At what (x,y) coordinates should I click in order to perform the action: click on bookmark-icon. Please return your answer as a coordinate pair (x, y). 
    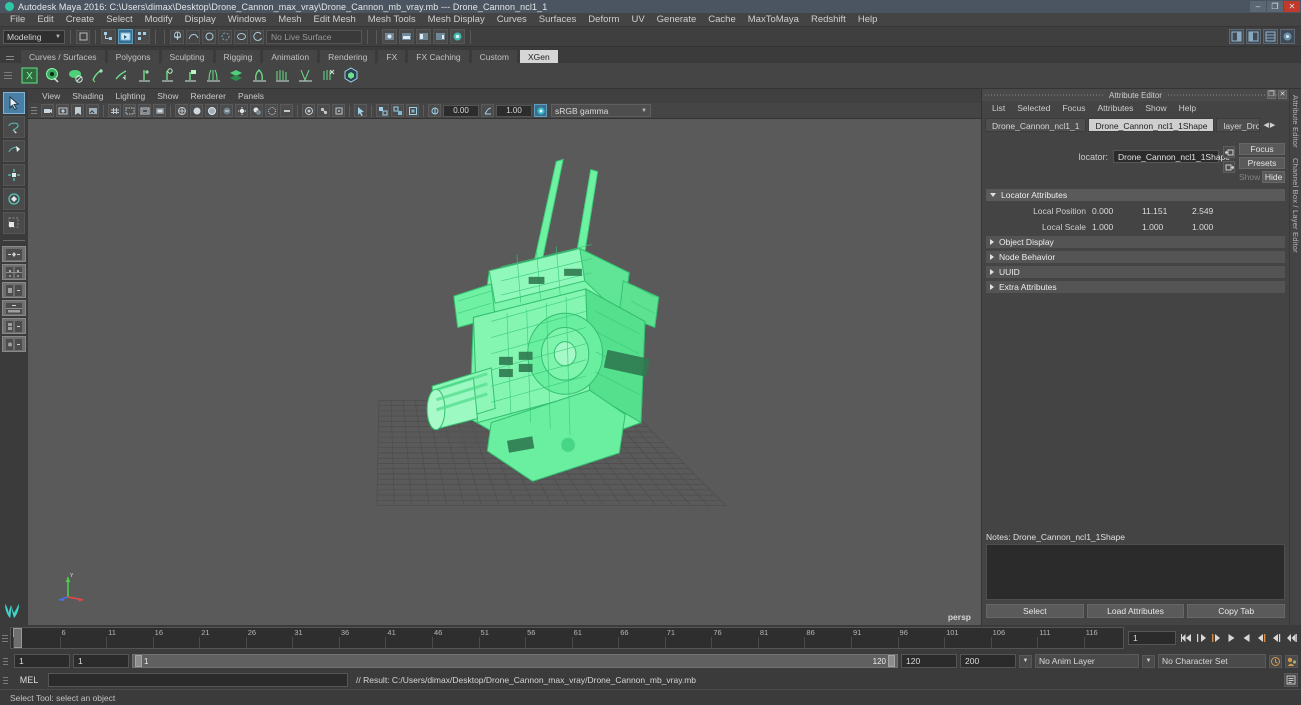
    Looking at the image, I should click on (77, 110).